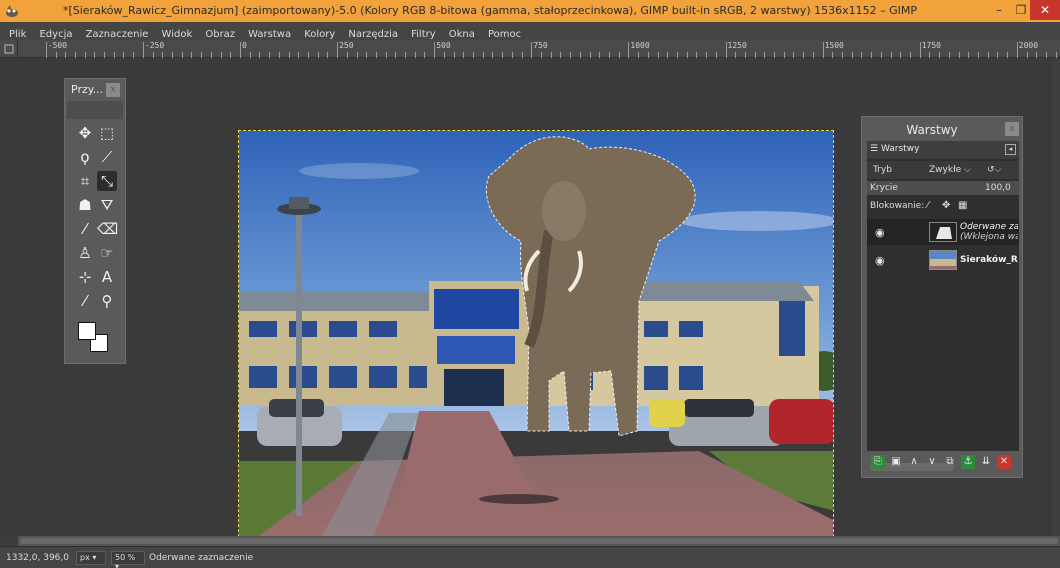 The width and height of the screenshot is (1060, 568). I want to click on lock-alpha-icon: ▦, so click(962, 205).